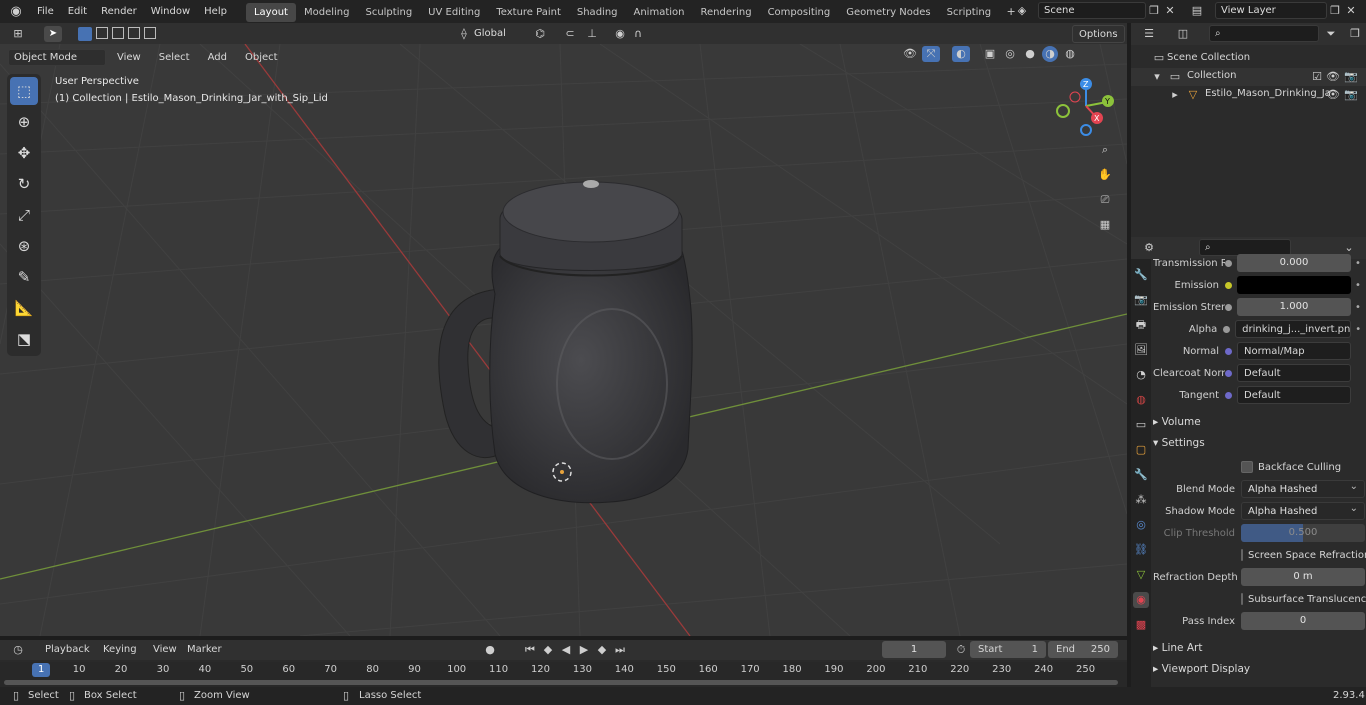 The height and width of the screenshot is (705, 1366). Describe the element at coordinates (1175, 95) in the screenshot. I see `object-expand-icon: ▸` at that location.